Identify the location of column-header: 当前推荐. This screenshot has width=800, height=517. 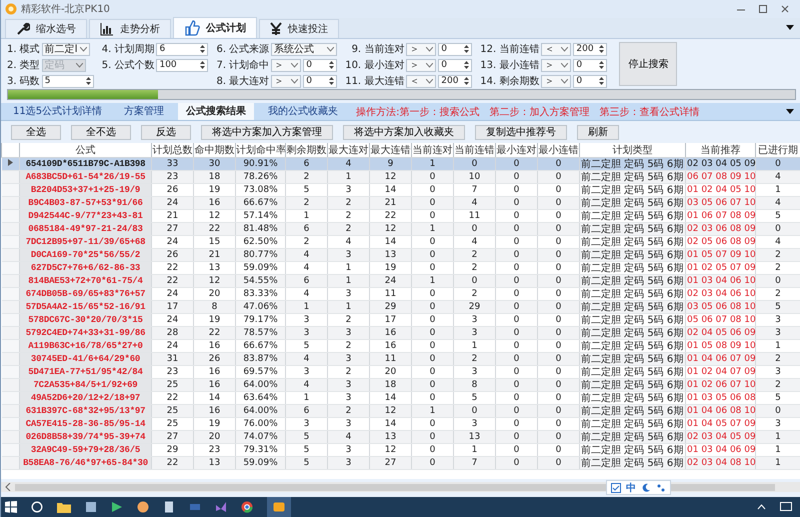
(721, 150).